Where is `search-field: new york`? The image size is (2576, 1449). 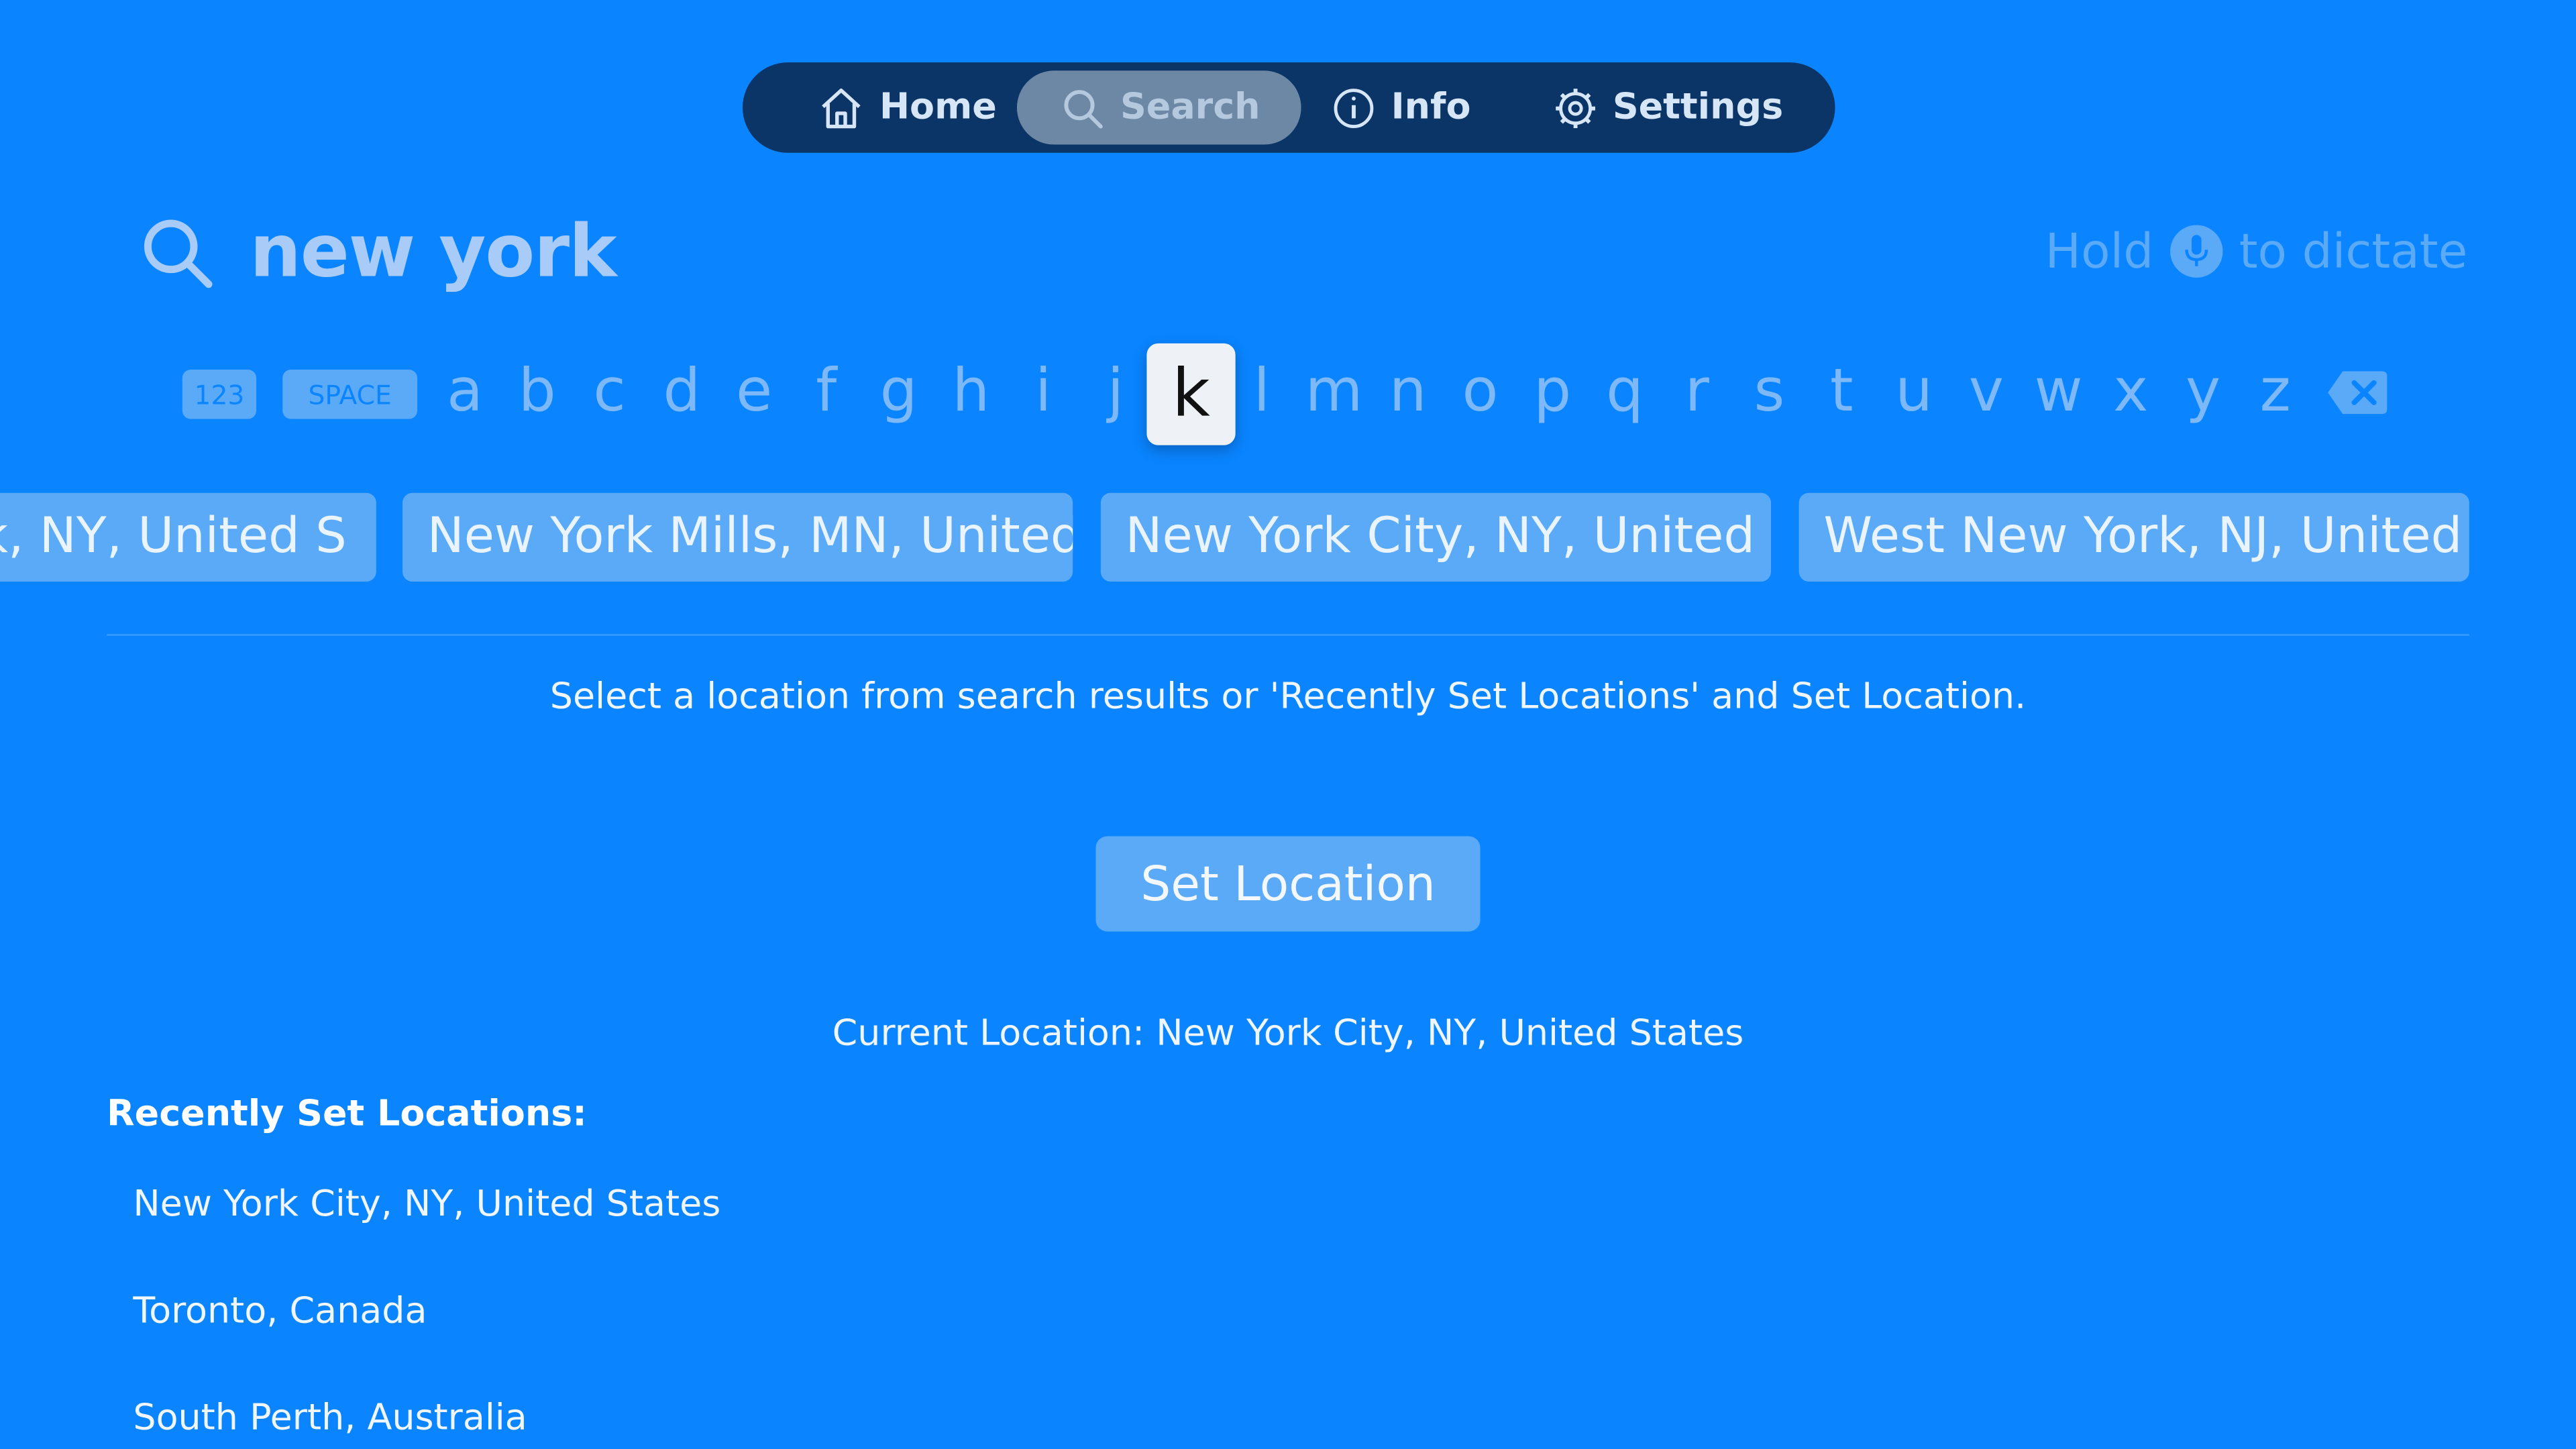 search-field: new york is located at coordinates (377, 252).